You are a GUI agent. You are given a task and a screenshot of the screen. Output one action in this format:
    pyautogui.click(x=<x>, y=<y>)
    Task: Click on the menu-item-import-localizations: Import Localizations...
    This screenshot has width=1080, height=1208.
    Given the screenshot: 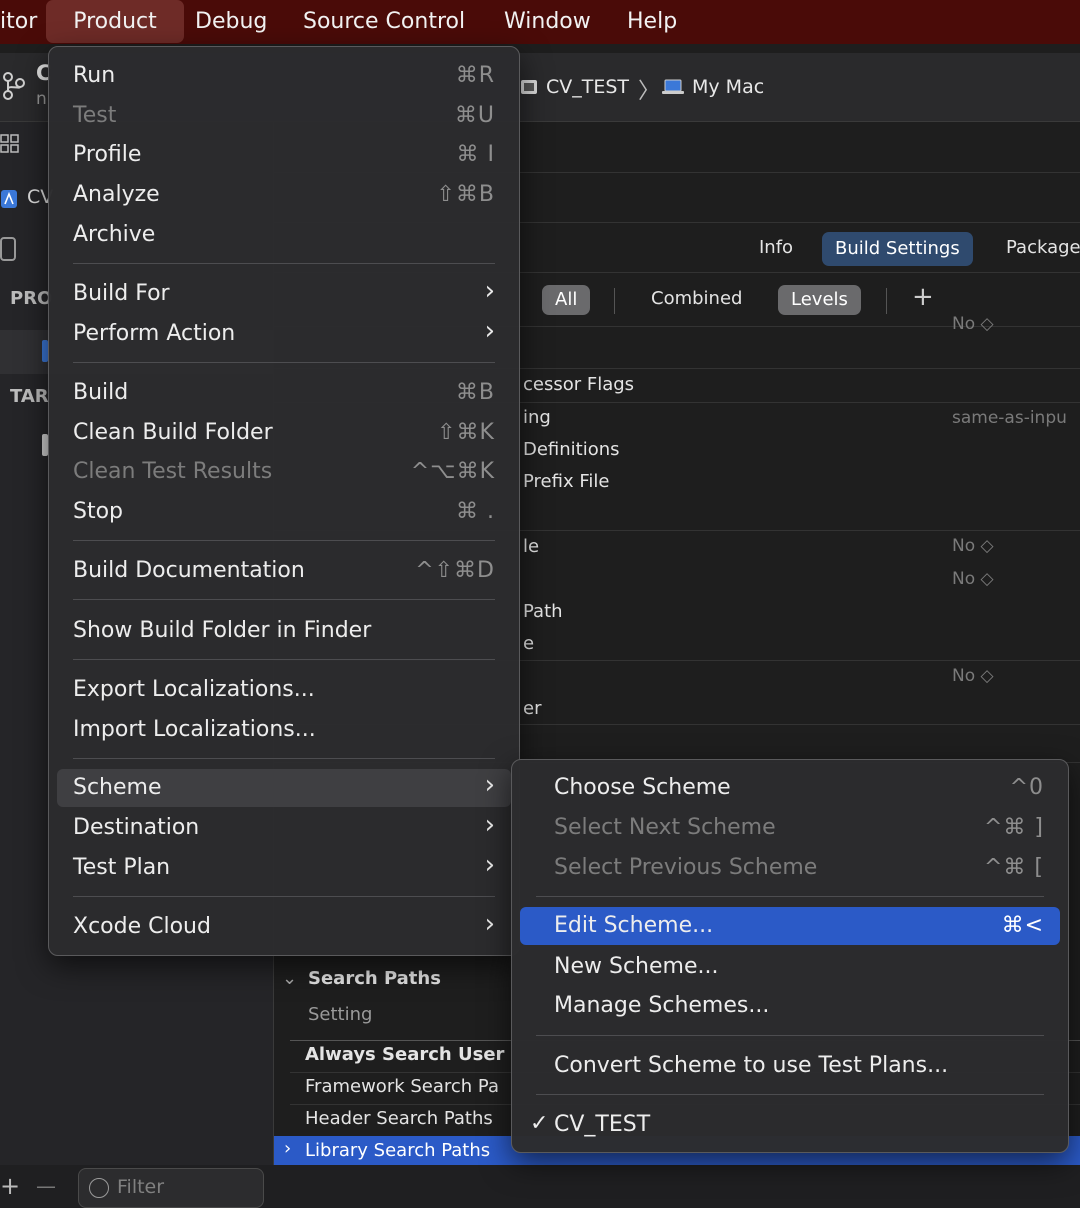 What is the action you would take?
    pyautogui.click(x=284, y=730)
    